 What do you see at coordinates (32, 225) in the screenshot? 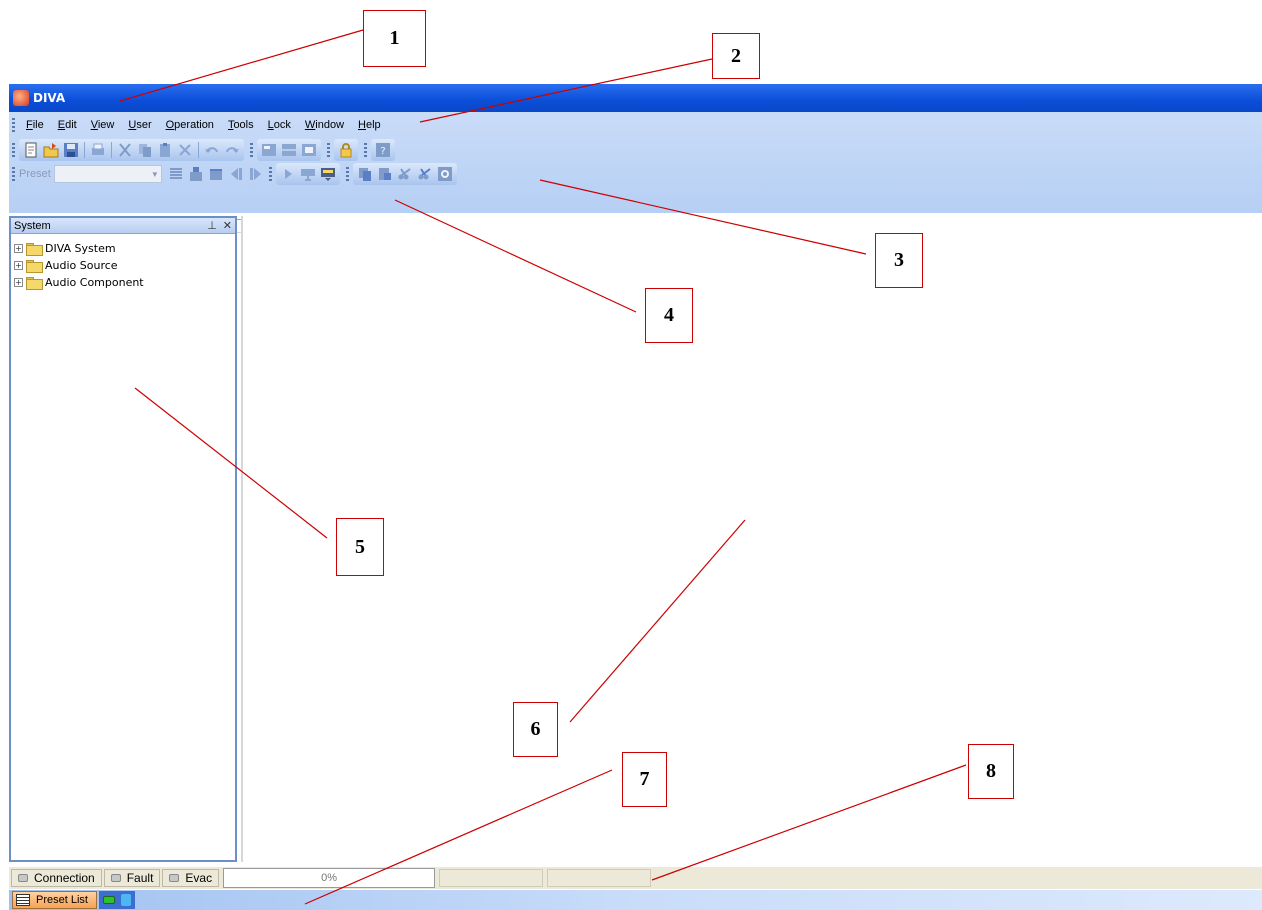
I see `system-panel-title: System` at bounding box center [32, 225].